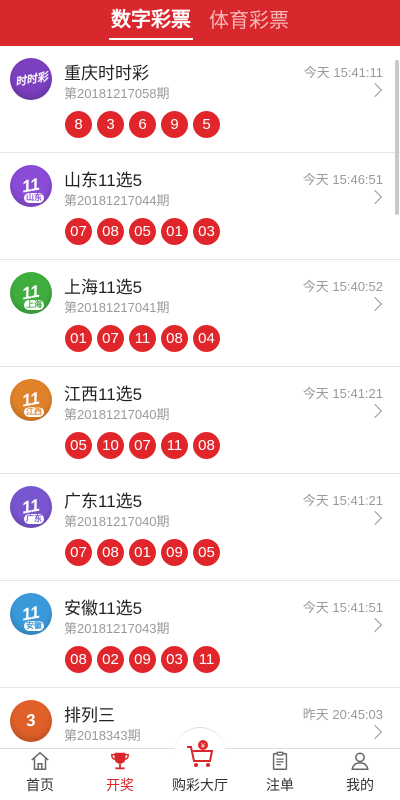 The width and height of the screenshot is (400, 800). What do you see at coordinates (280, 760) in the screenshot?
I see `clipboard-icon` at bounding box center [280, 760].